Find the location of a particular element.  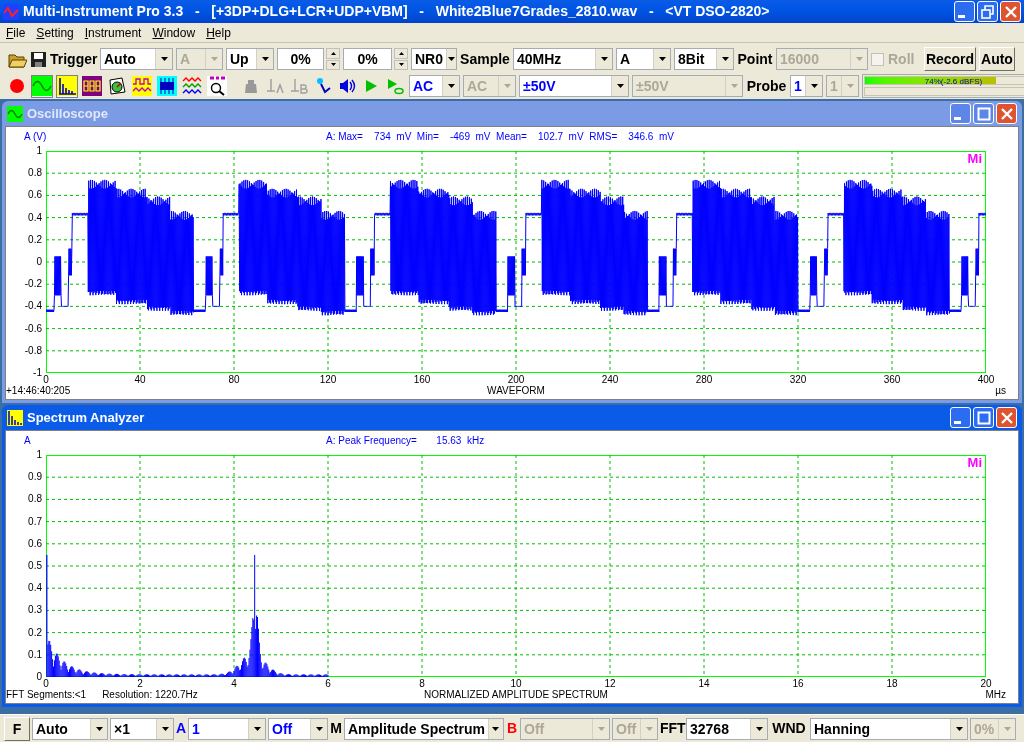

device-test-icon is located at coordinates (167, 86).